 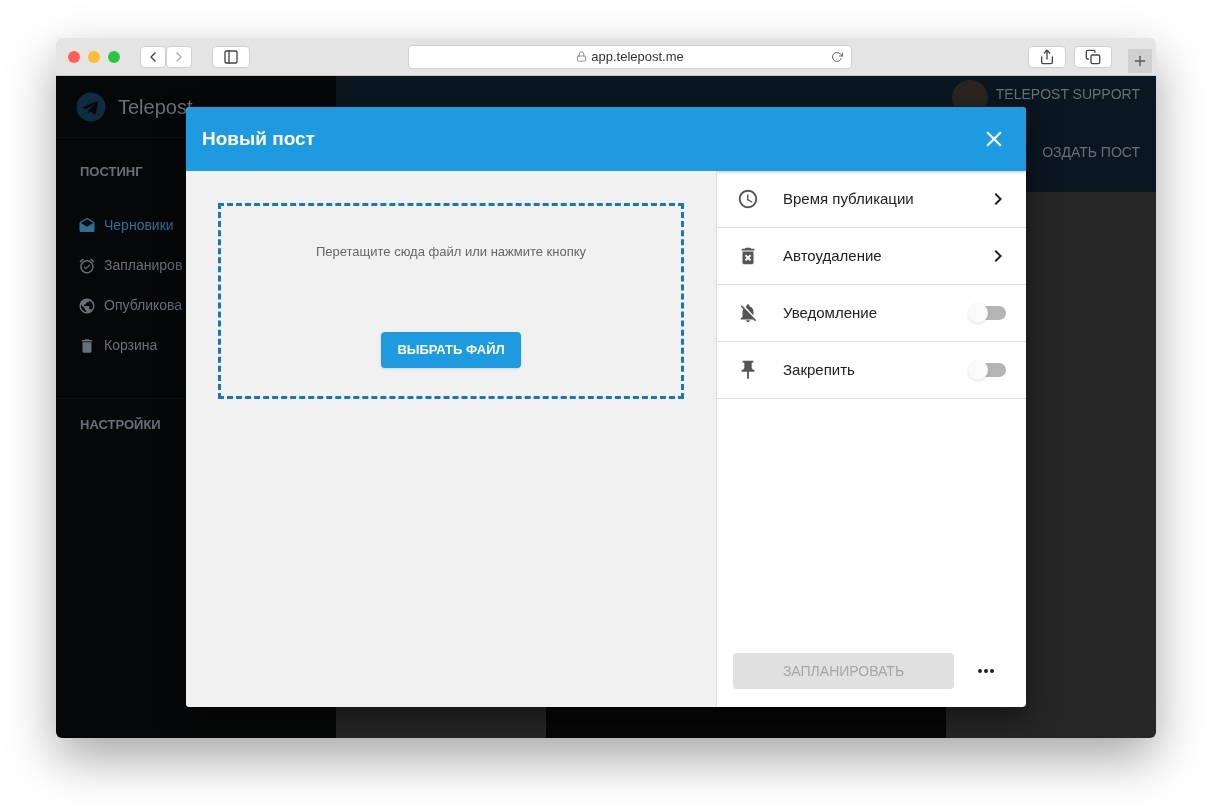 I want to click on user-name: TELEPOST SUPPORT, so click(x=1067, y=94).